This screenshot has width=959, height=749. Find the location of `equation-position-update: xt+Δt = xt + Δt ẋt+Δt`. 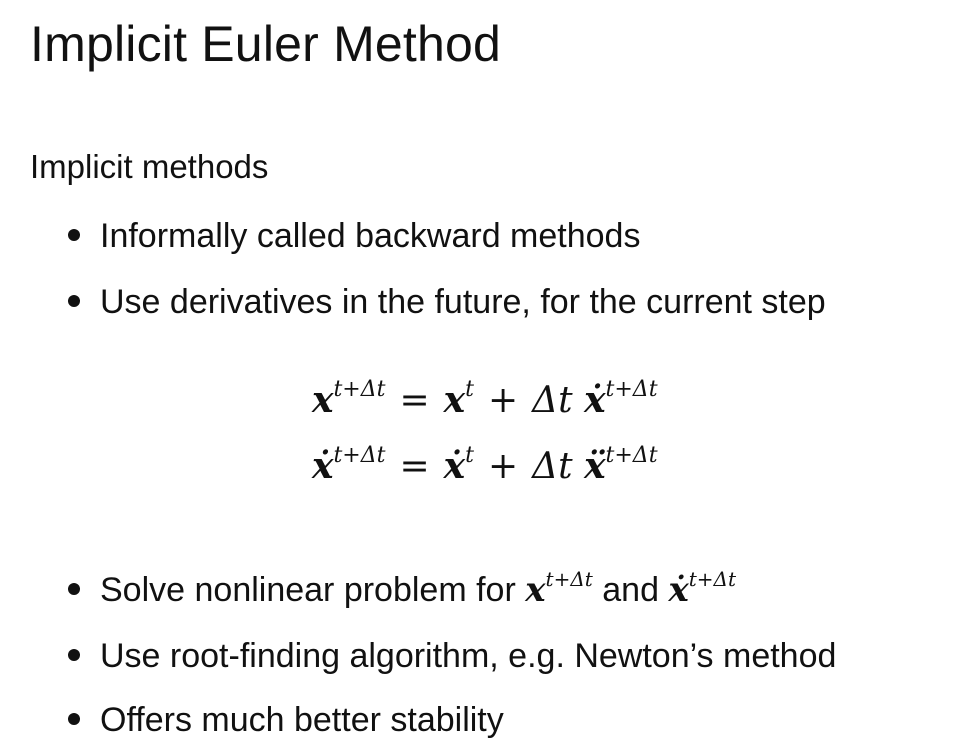

equation-position-update: xt+Δt = xt + Δt ẋt+Δt is located at coordinates (485, 400).